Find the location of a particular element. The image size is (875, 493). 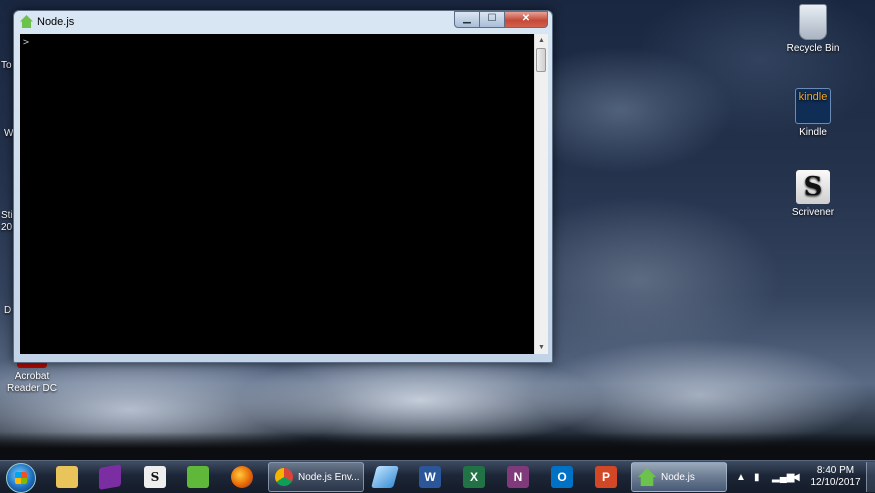

taskbar-onenote: N is located at coordinates (518, 477).